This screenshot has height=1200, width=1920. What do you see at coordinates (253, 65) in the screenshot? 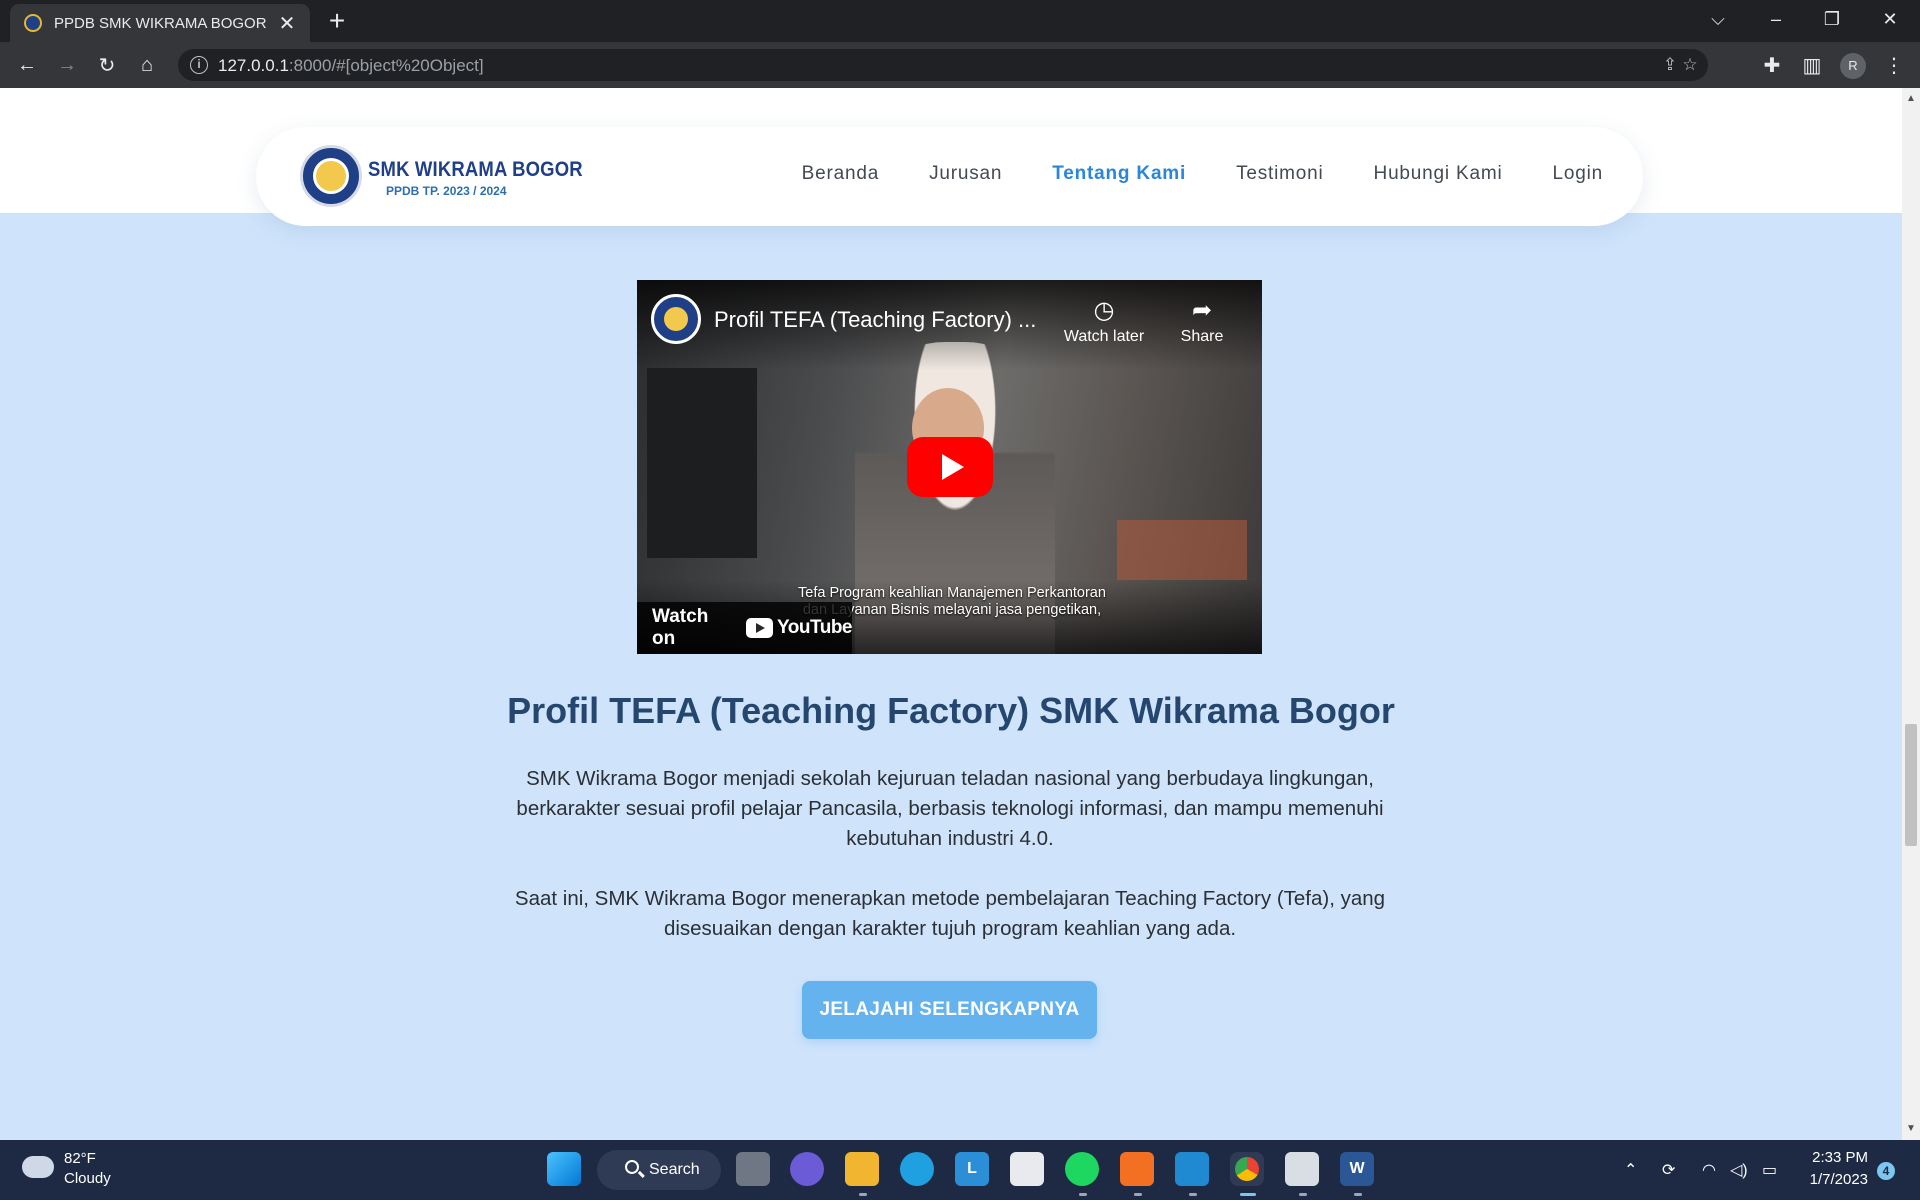
I see `url-host: 127.0.0.1` at bounding box center [253, 65].